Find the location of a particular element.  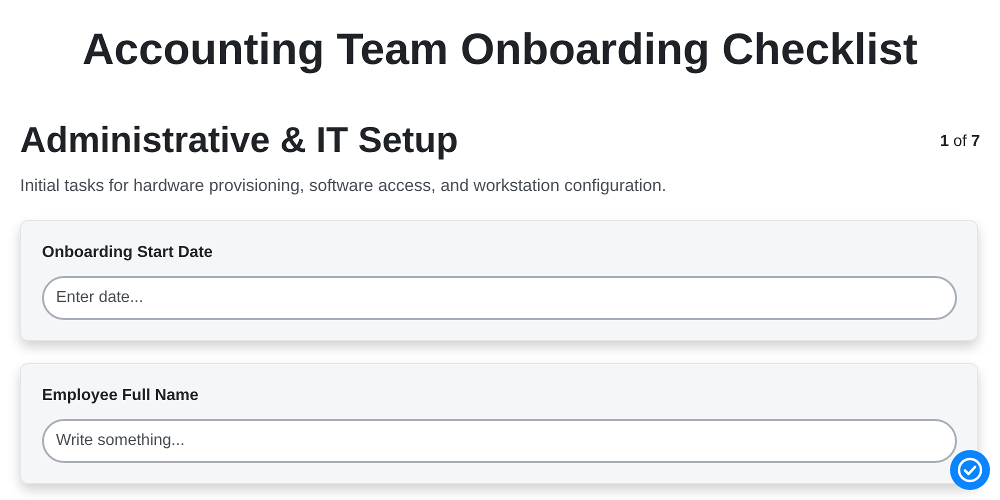

field-label: Employee Full Name is located at coordinates (121, 396).